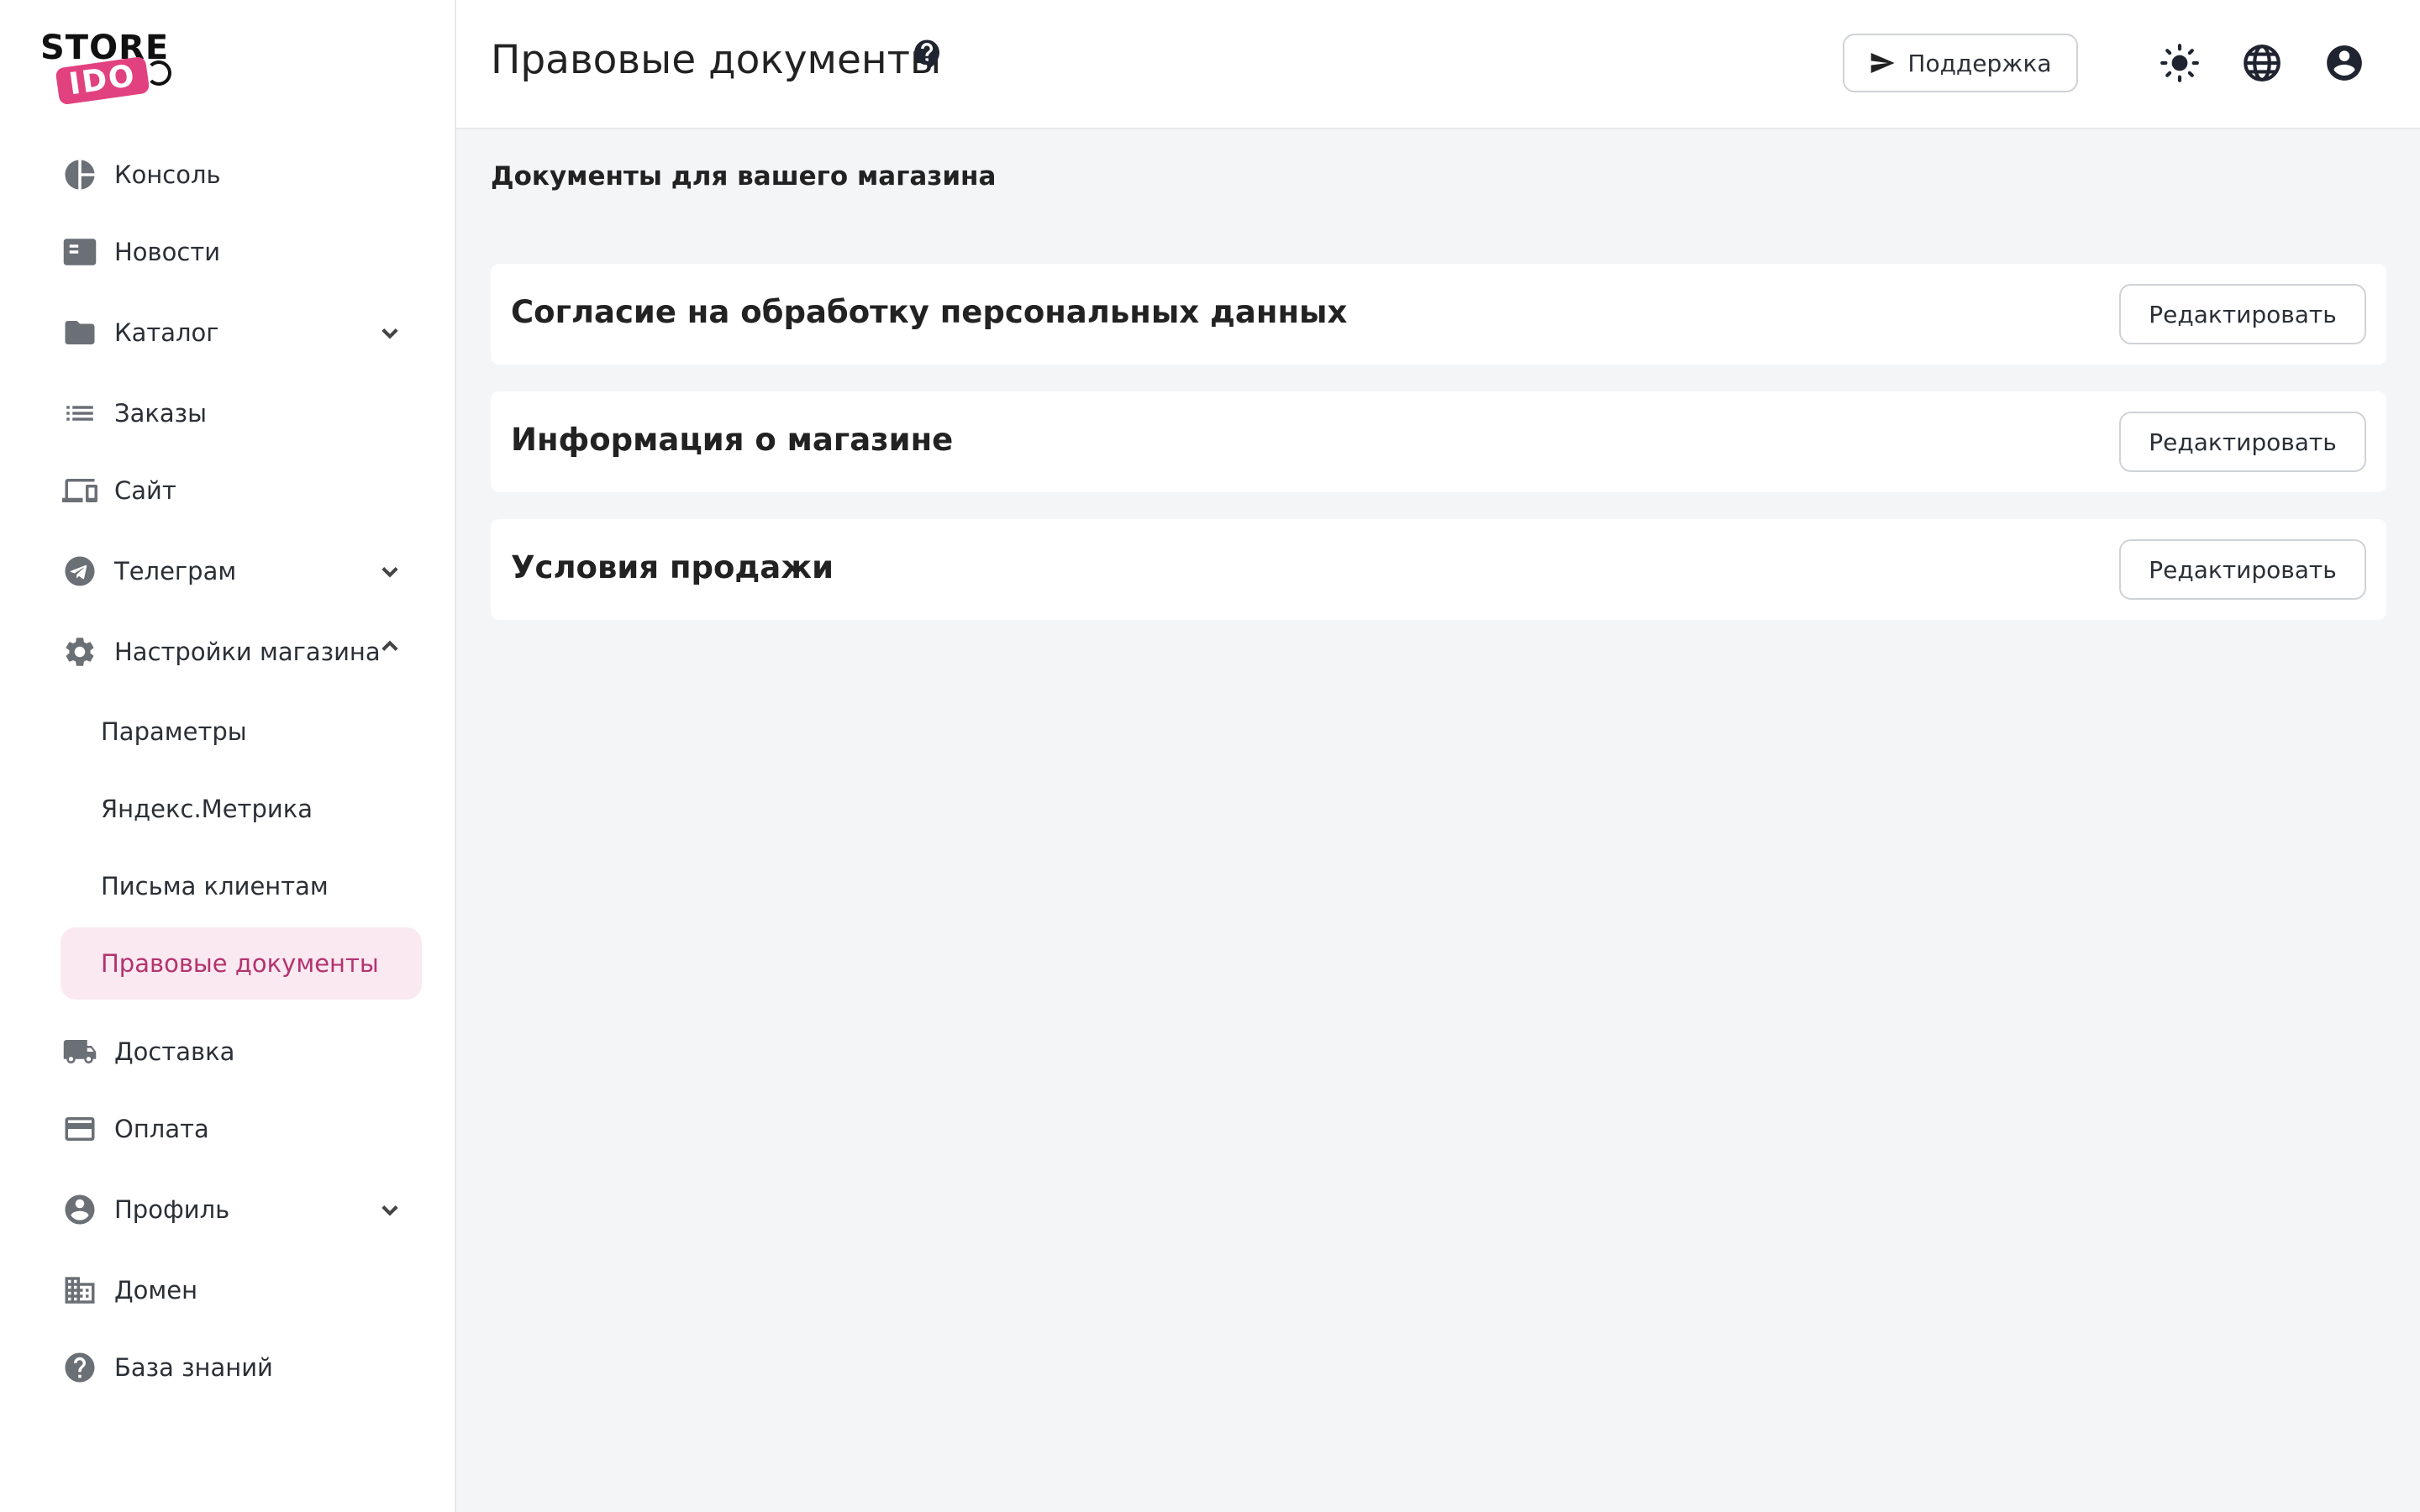 Image resolution: width=2420 pixels, height=1512 pixels. What do you see at coordinates (390, 647) in the screenshot?
I see `chevron-up-icon` at bounding box center [390, 647].